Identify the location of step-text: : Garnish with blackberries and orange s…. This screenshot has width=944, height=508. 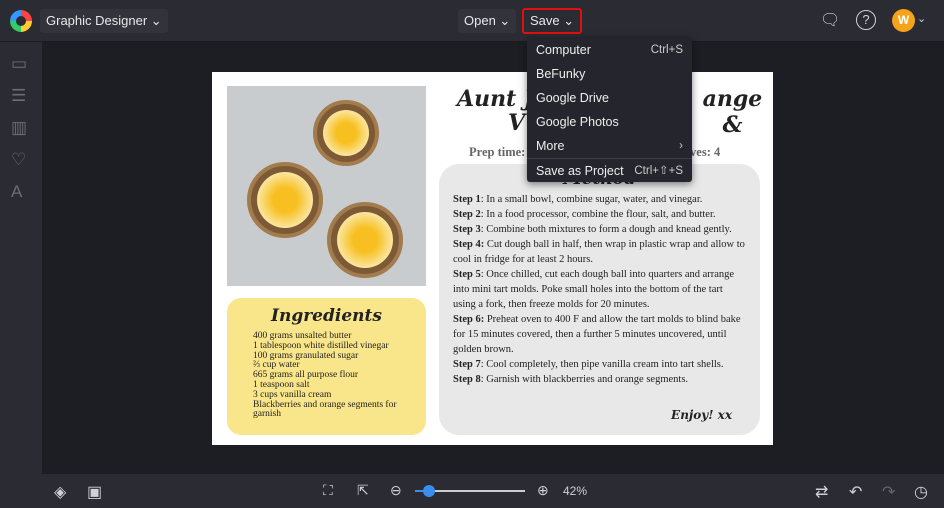
(584, 379).